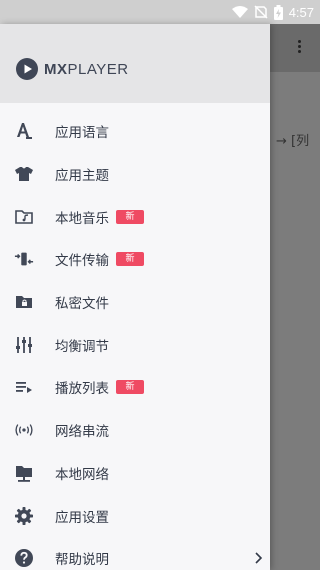  What do you see at coordinates (293, 141) in the screenshot?
I see `background-text: → [列` at bounding box center [293, 141].